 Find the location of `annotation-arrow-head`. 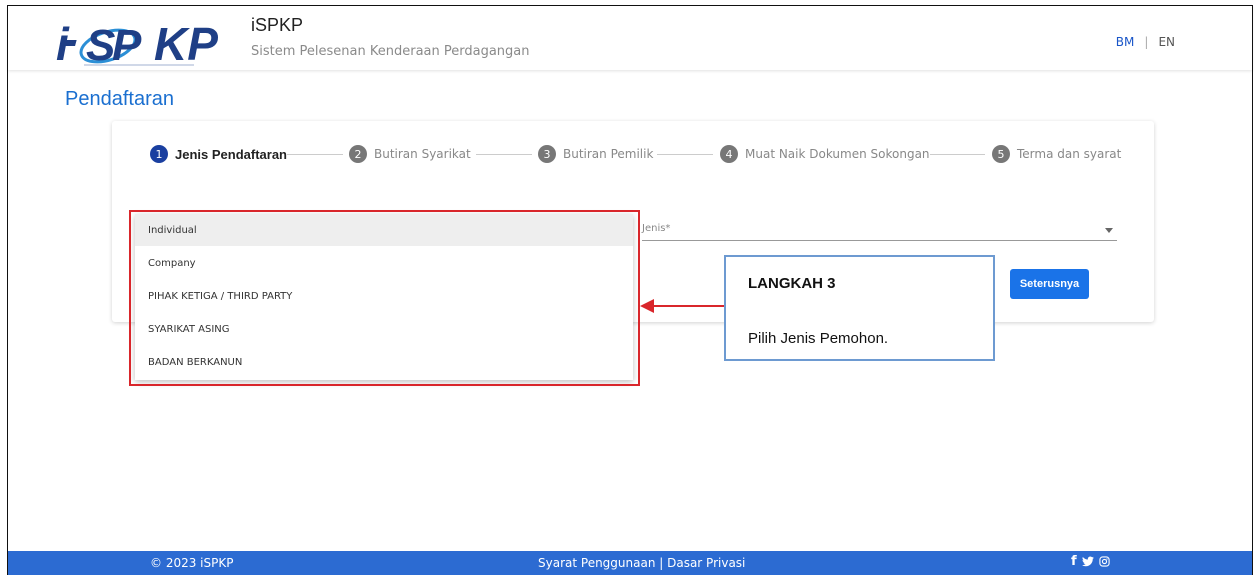

annotation-arrow-head is located at coordinates (647, 306).